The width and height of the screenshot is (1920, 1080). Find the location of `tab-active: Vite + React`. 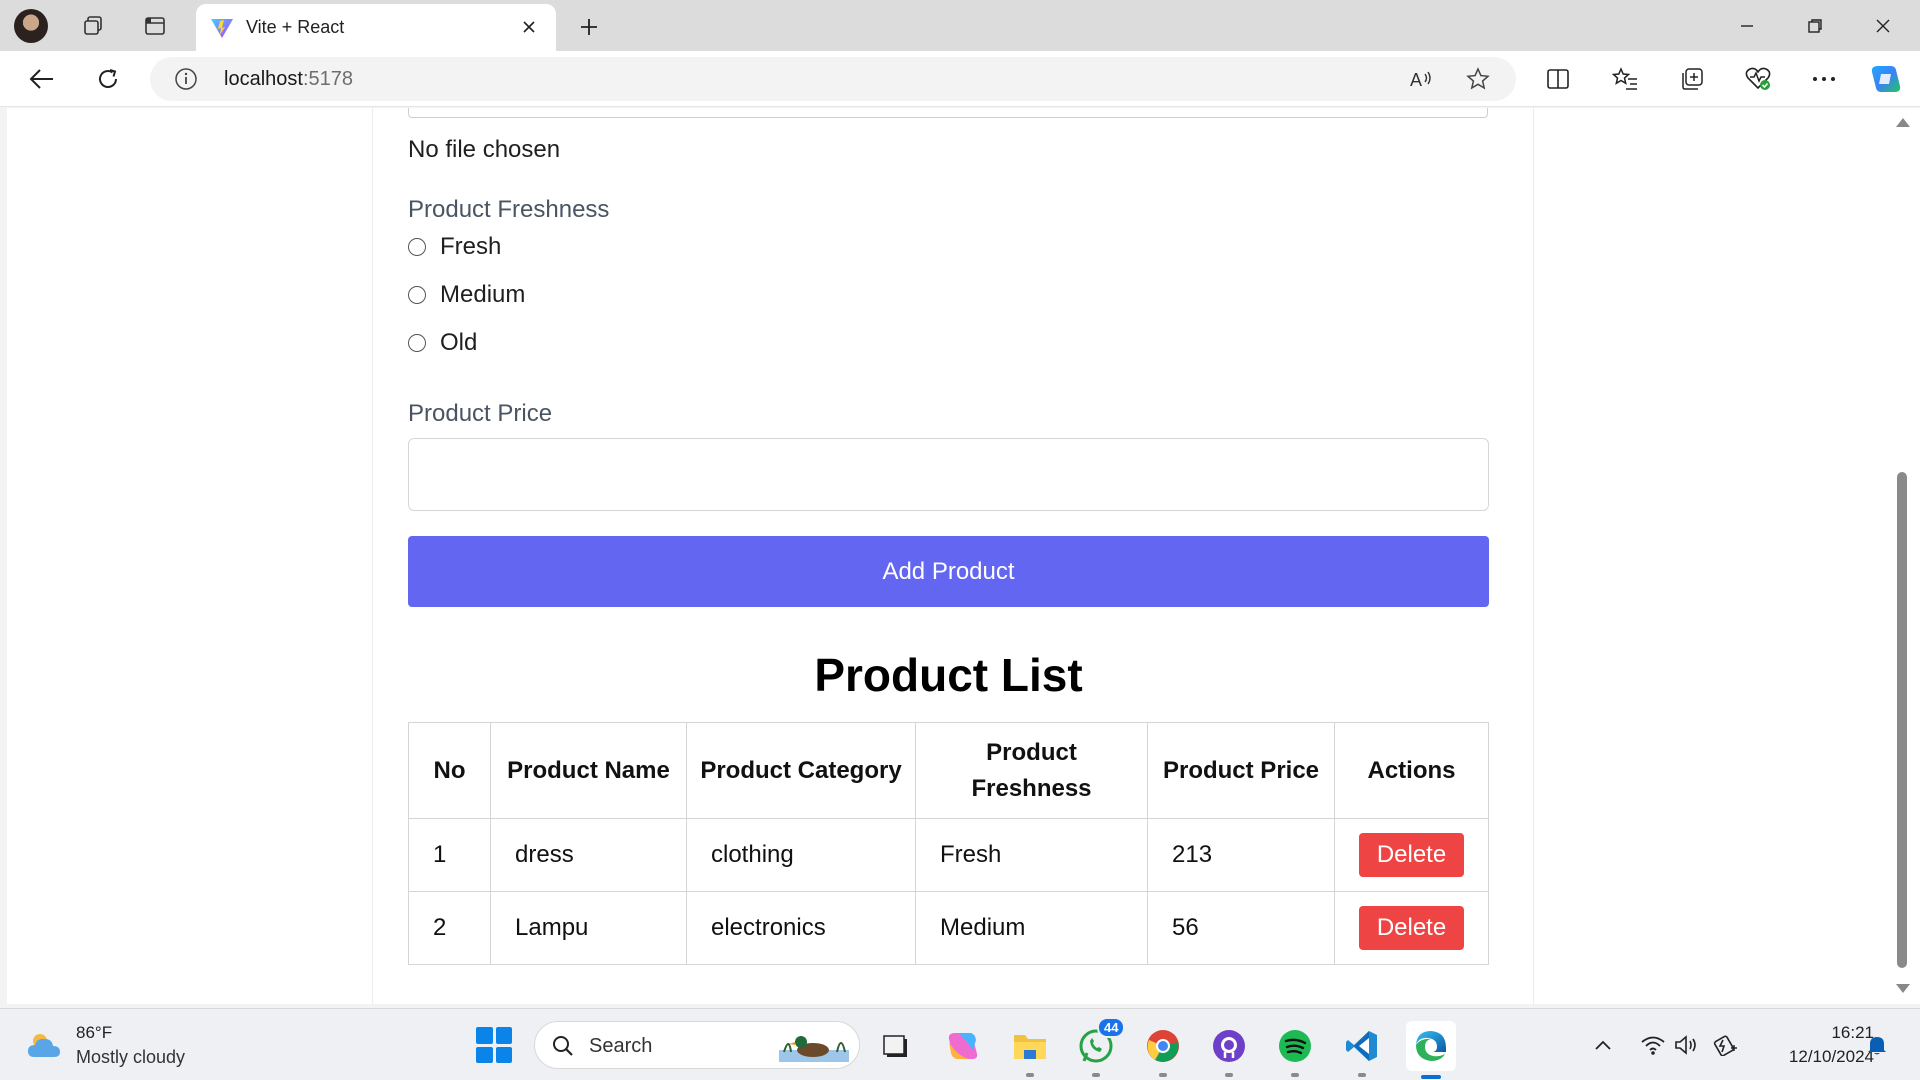

tab-active: Vite + React is located at coordinates (376, 27).